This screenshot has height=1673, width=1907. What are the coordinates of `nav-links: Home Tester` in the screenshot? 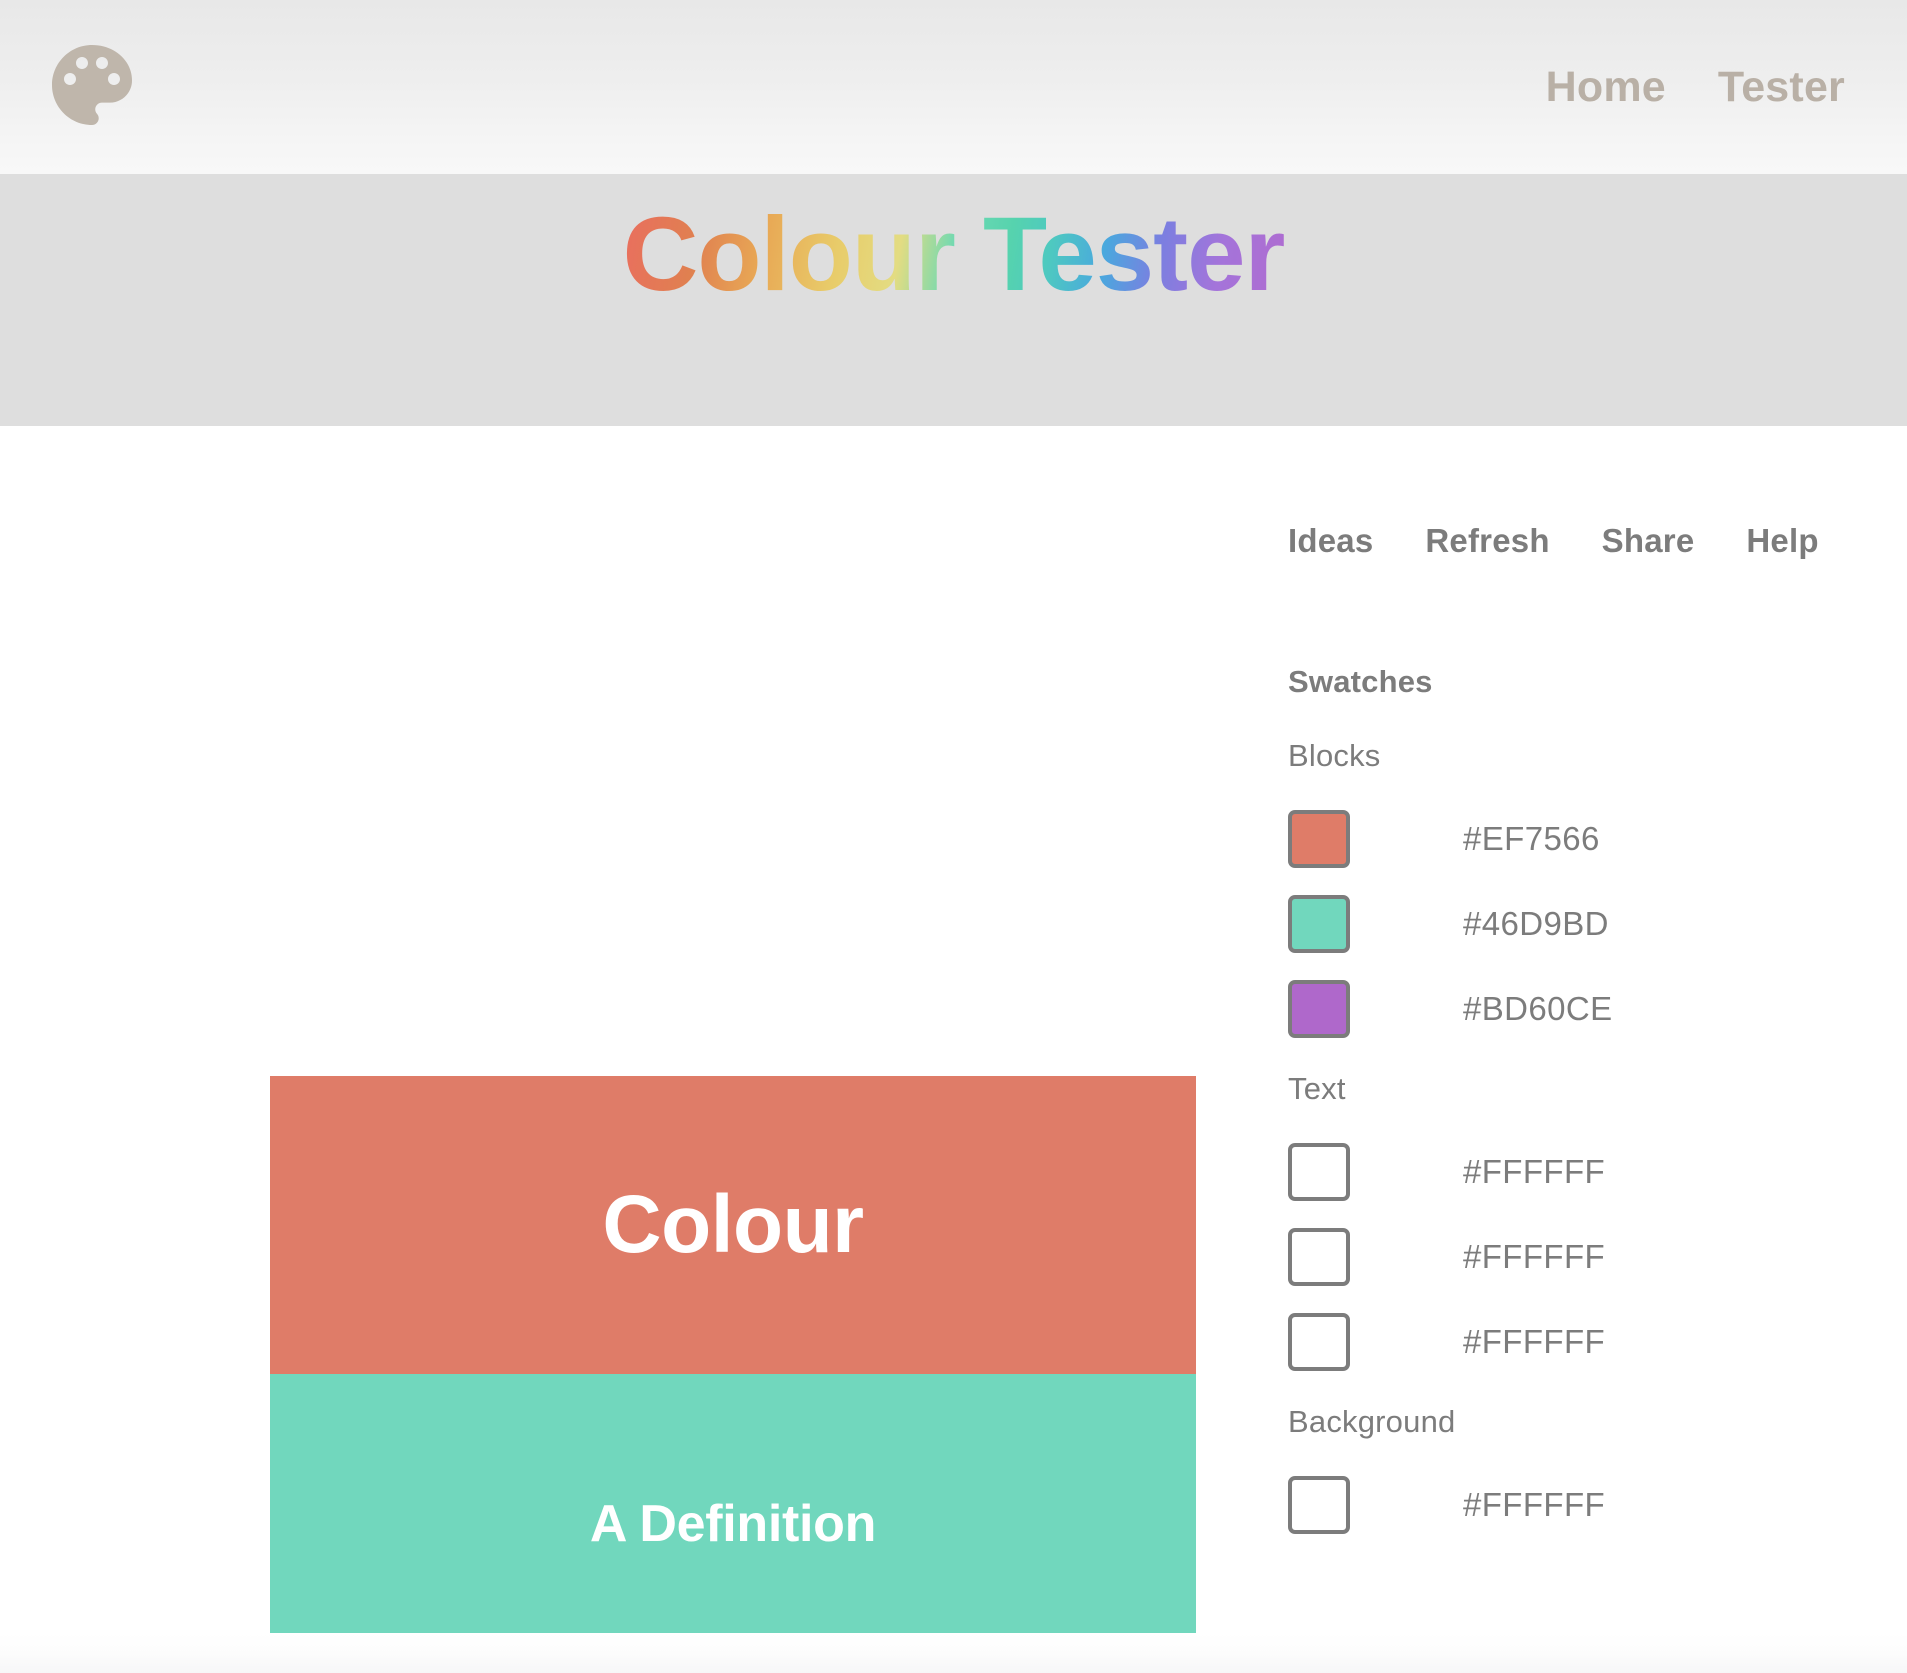 It's located at (1703, 87).